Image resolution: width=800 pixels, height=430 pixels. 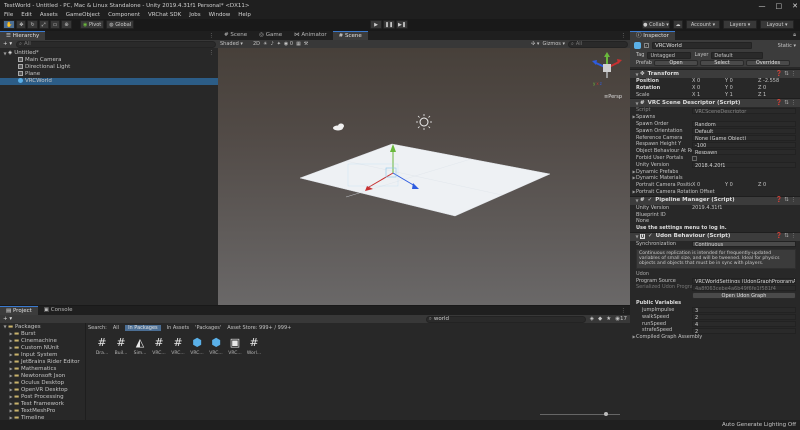 What do you see at coordinates (722, 63) in the screenshot?
I see `prefab-select-button: Select` at bounding box center [722, 63].